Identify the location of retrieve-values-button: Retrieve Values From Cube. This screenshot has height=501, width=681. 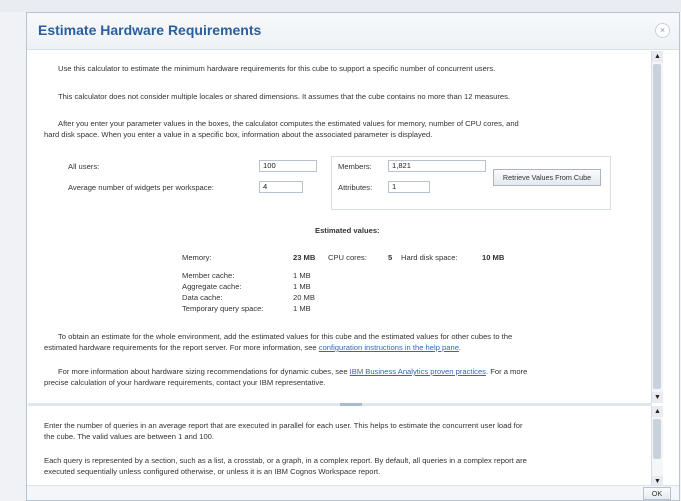
(547, 177).